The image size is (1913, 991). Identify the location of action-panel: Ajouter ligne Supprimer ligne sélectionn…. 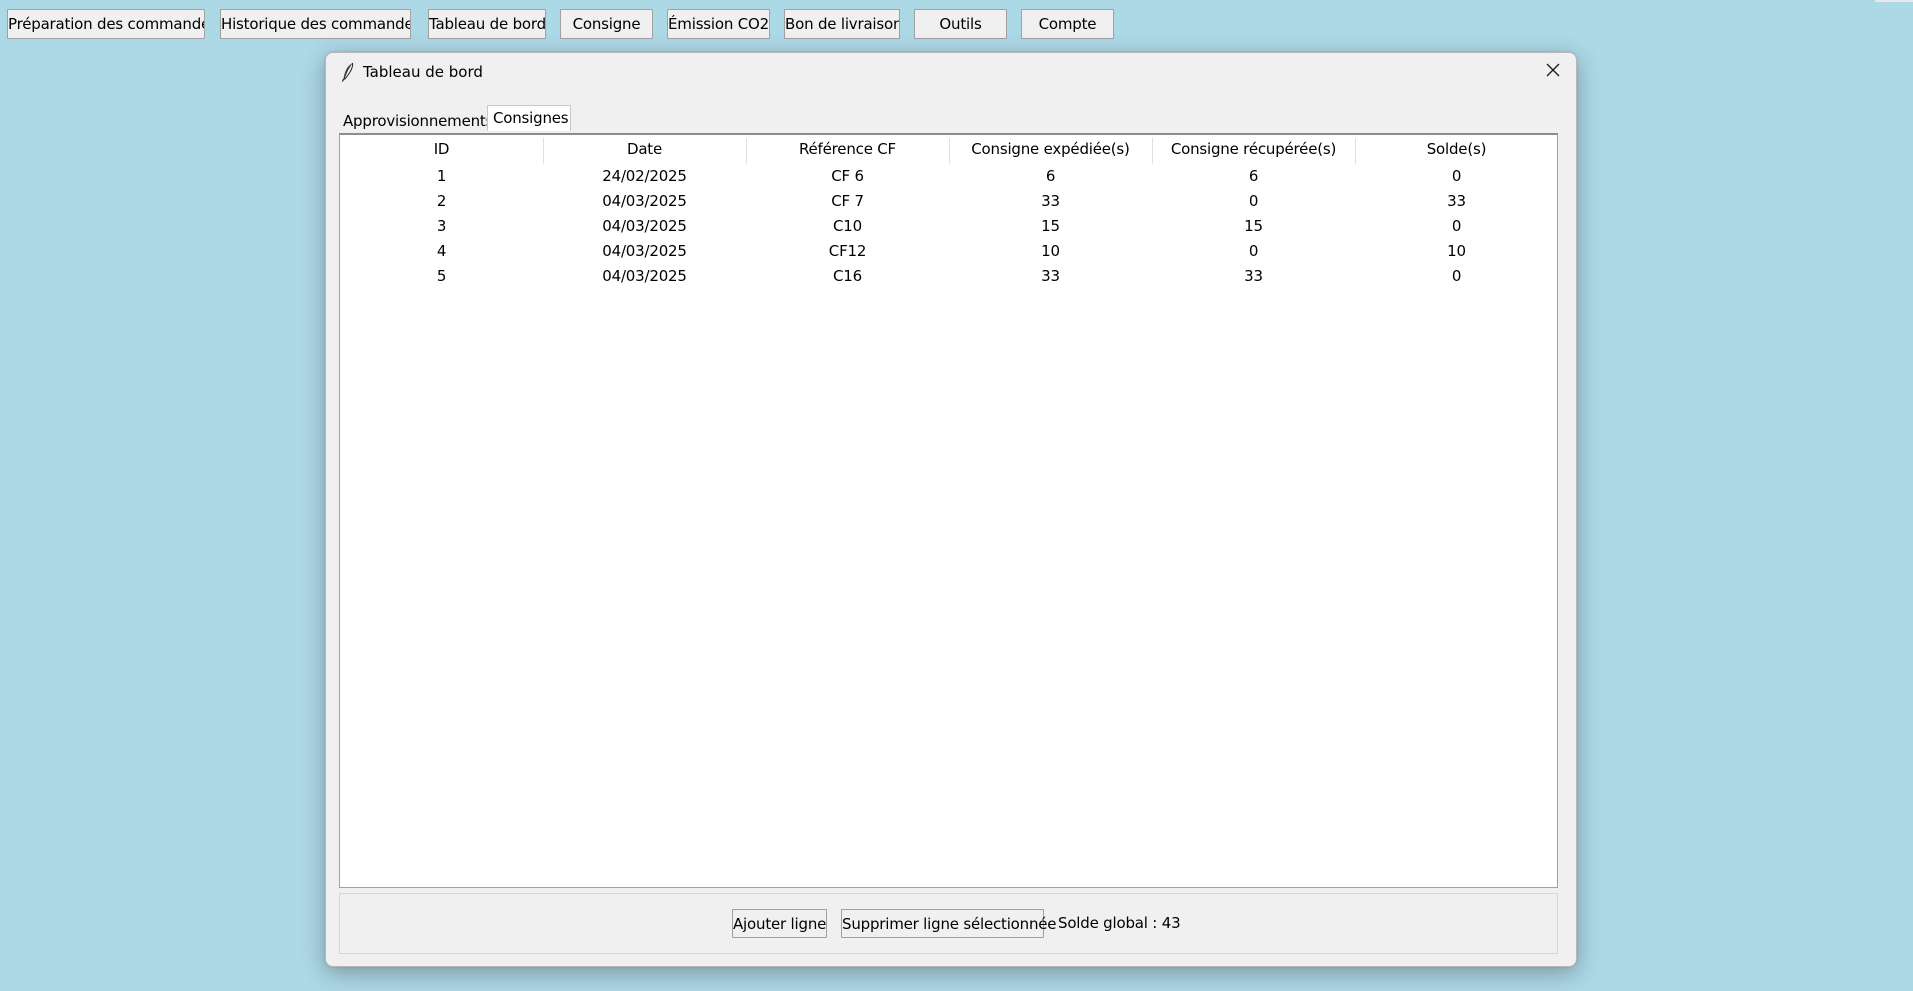
(948, 923).